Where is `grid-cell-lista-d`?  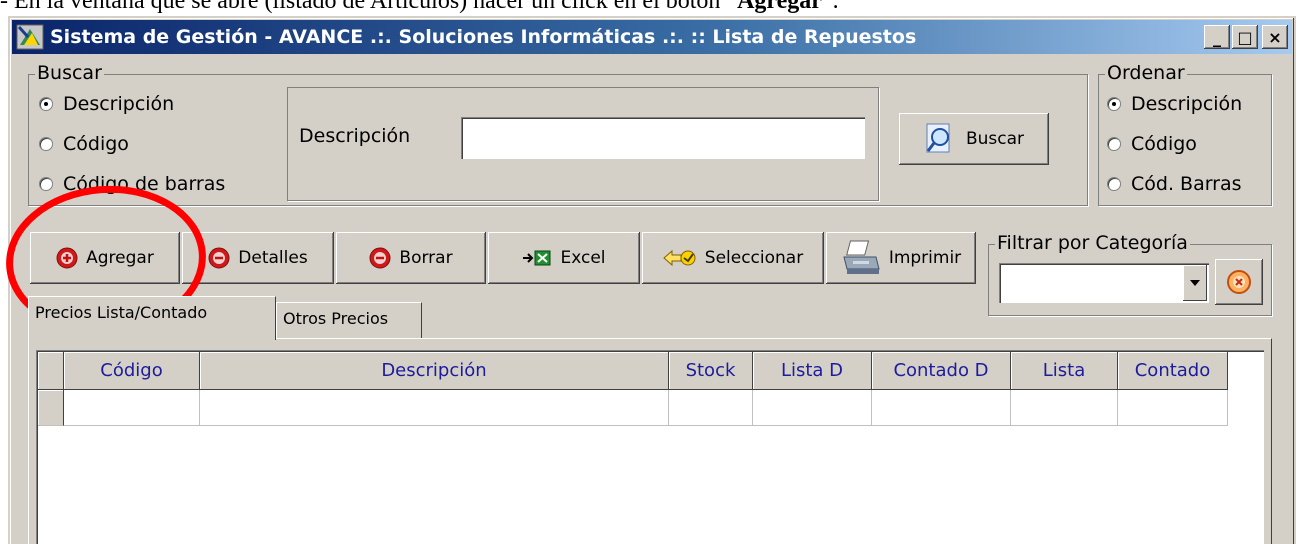 grid-cell-lista-d is located at coordinates (812, 408).